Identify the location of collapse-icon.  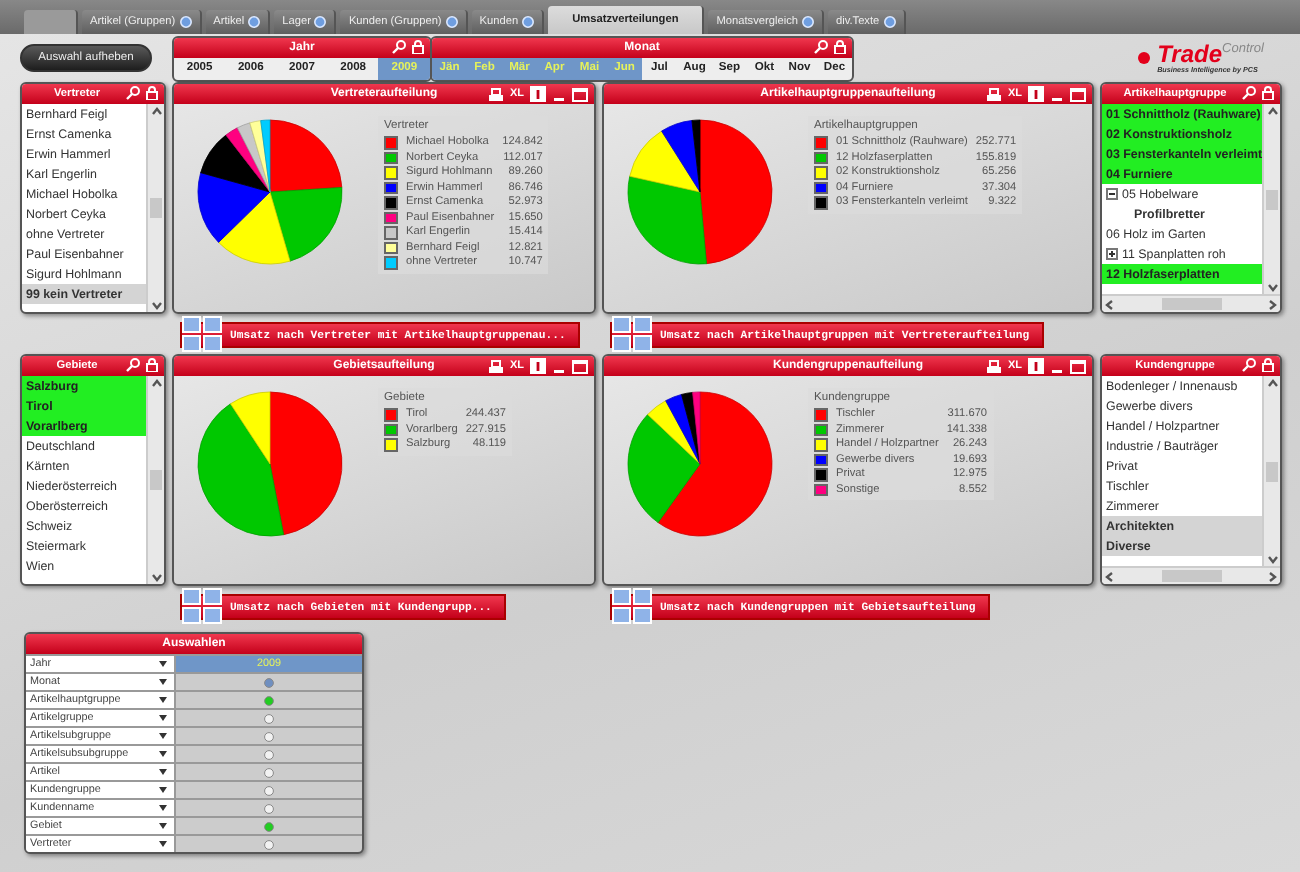
(1112, 194).